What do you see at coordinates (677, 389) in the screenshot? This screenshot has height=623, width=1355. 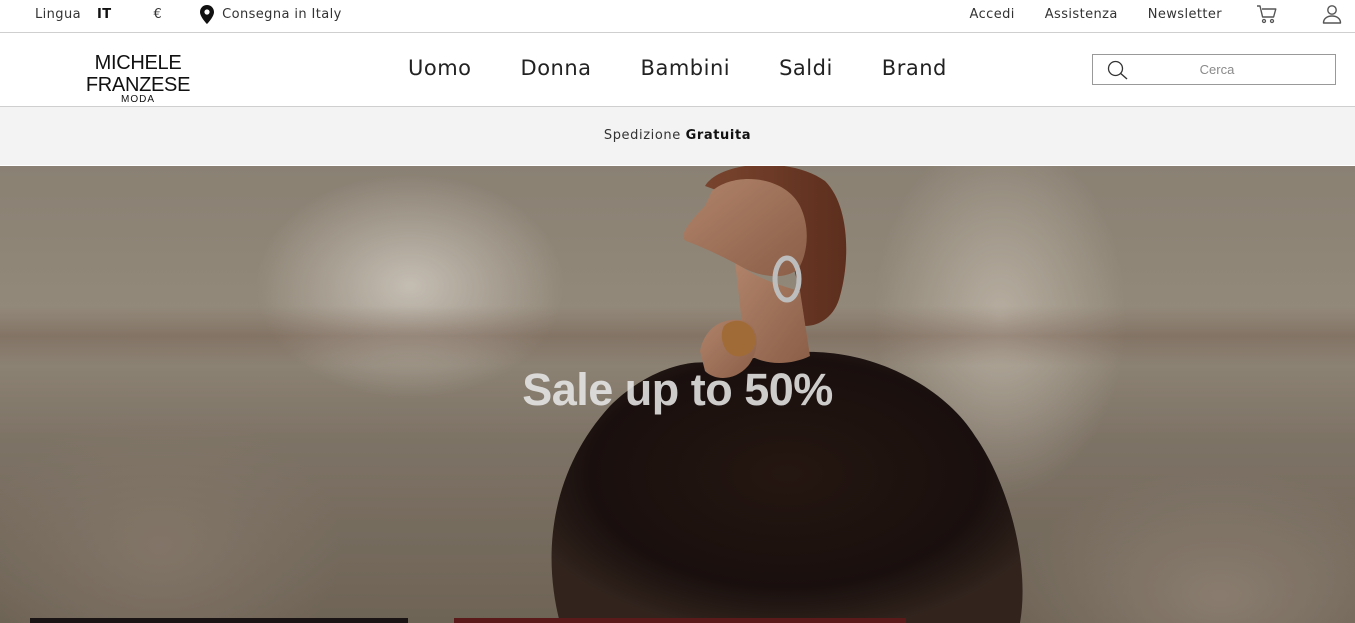 I see `hero-headline: Sale up to 50%` at bounding box center [677, 389].